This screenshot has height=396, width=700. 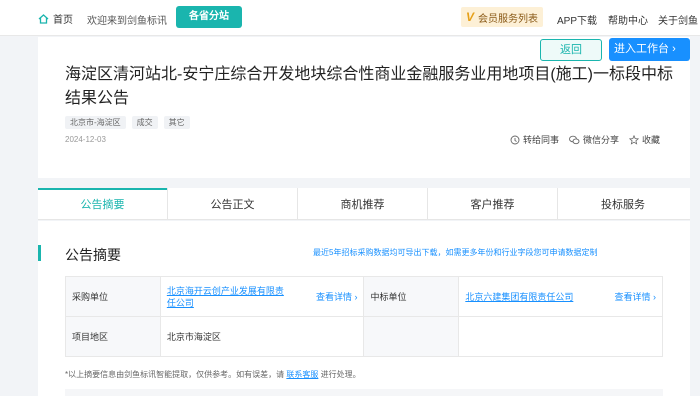 I want to click on tab-opportunities: 商机推荐, so click(x=363, y=203).